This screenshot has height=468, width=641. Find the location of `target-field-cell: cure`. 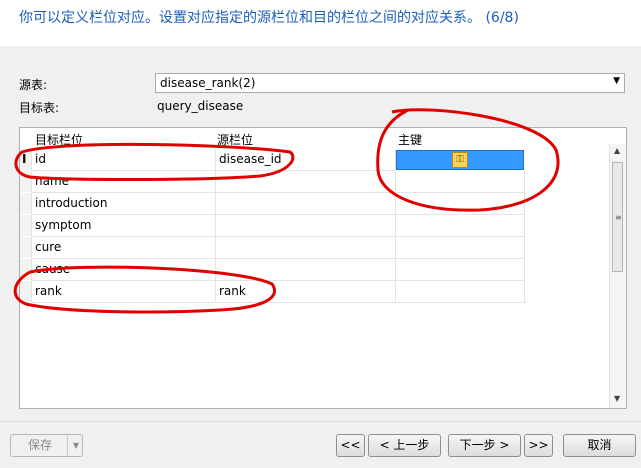

target-field-cell: cure is located at coordinates (124, 248).